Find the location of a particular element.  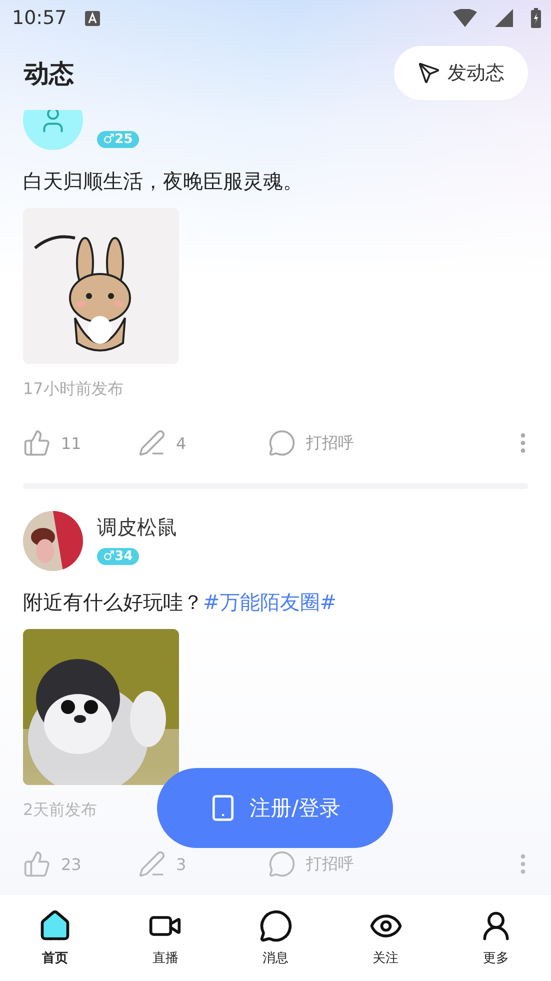

register-login-button: 注册/登录 is located at coordinates (275, 808).